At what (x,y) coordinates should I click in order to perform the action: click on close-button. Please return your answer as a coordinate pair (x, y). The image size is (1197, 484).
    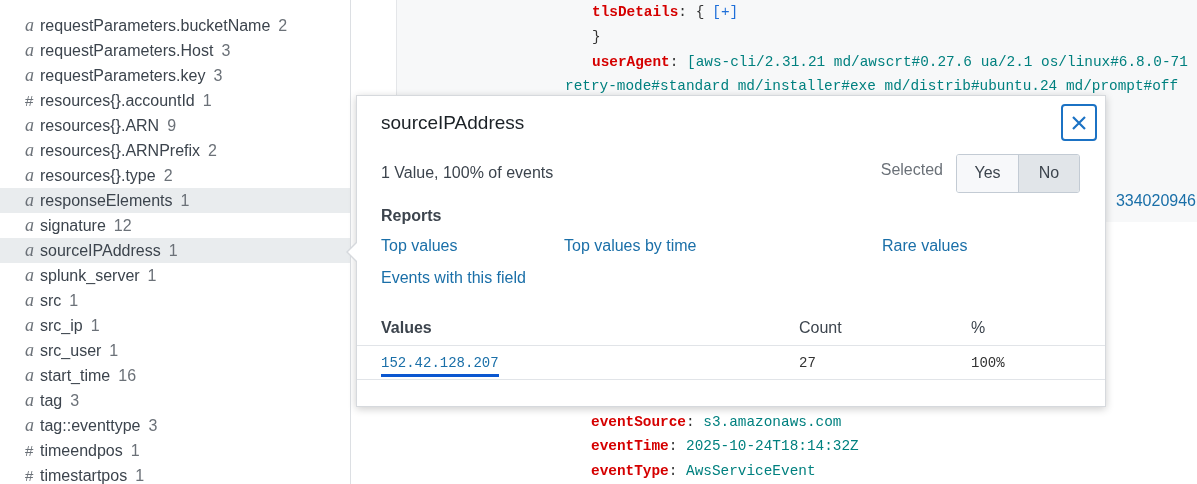
    Looking at the image, I should click on (1079, 122).